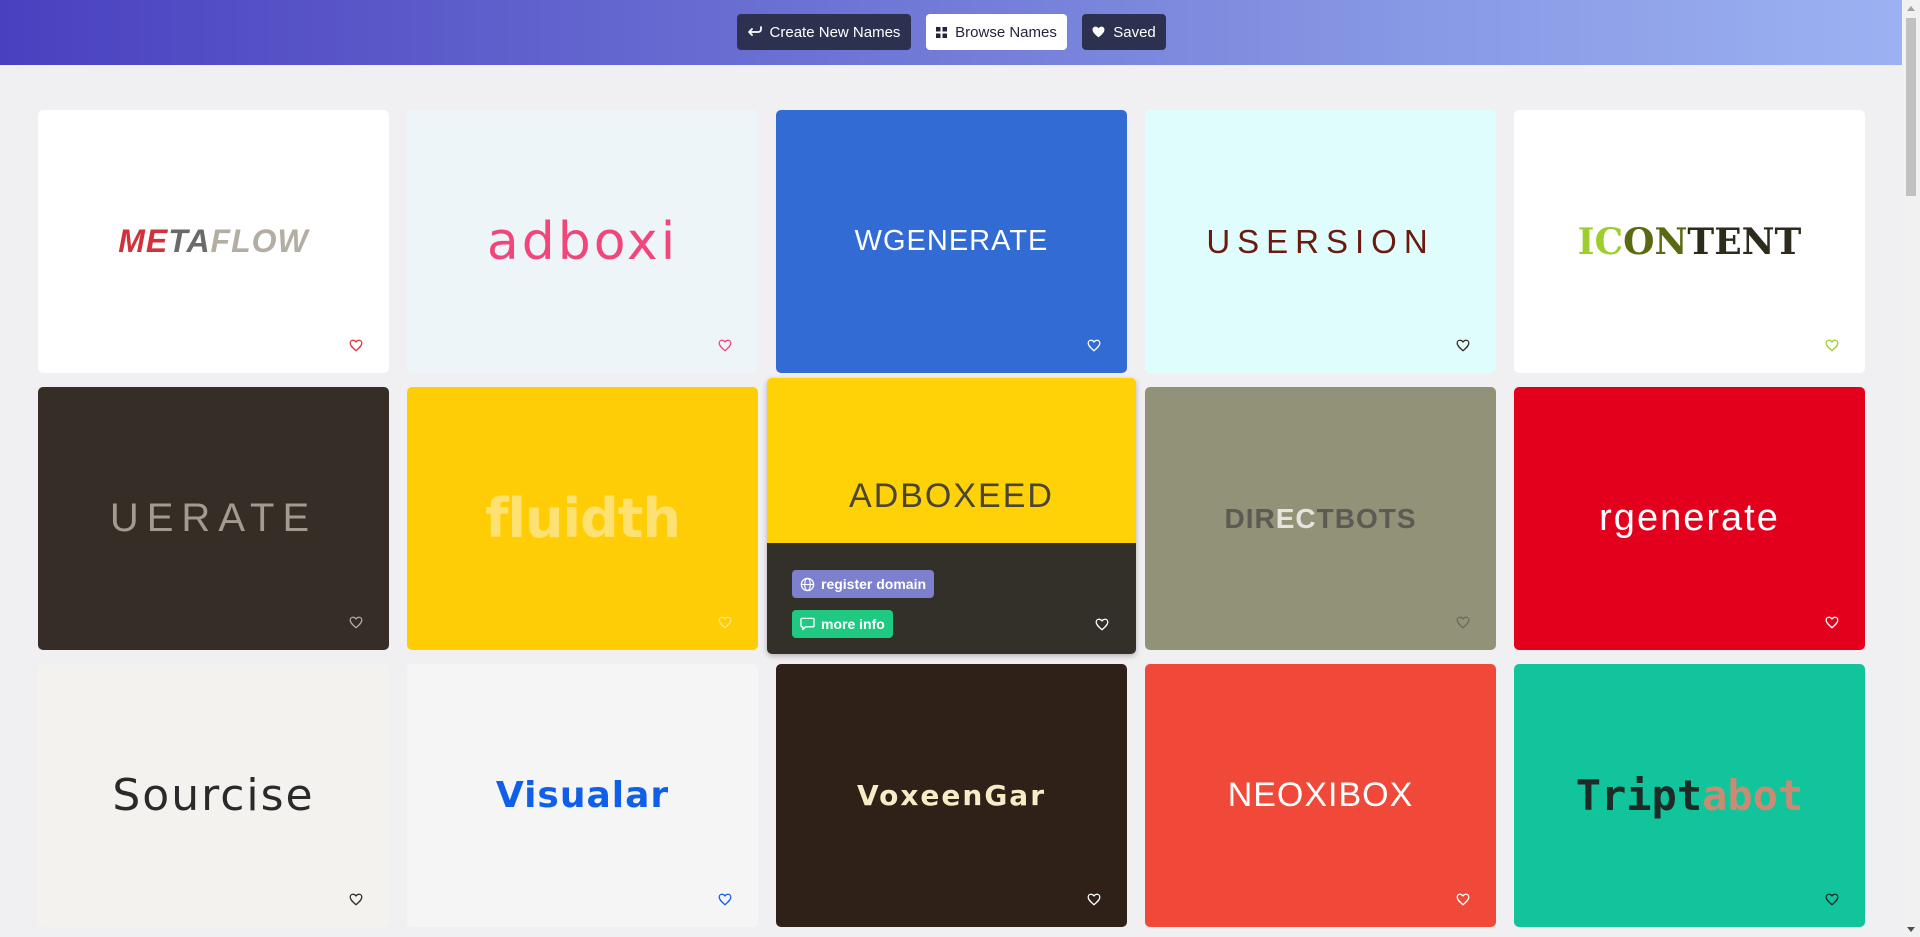 The image size is (1920, 937). I want to click on arrow-down-icon, so click(1911, 929).